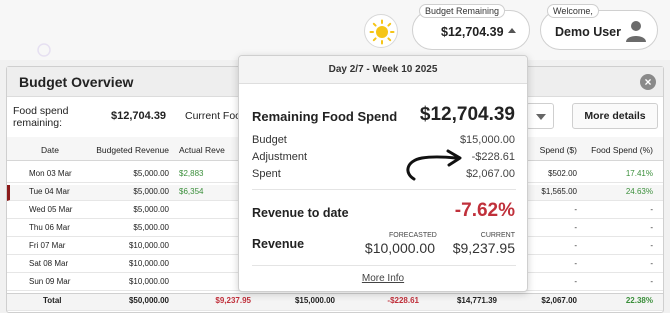 The height and width of the screenshot is (313, 670). I want to click on total-remaining: $14,771.39, so click(476, 300).